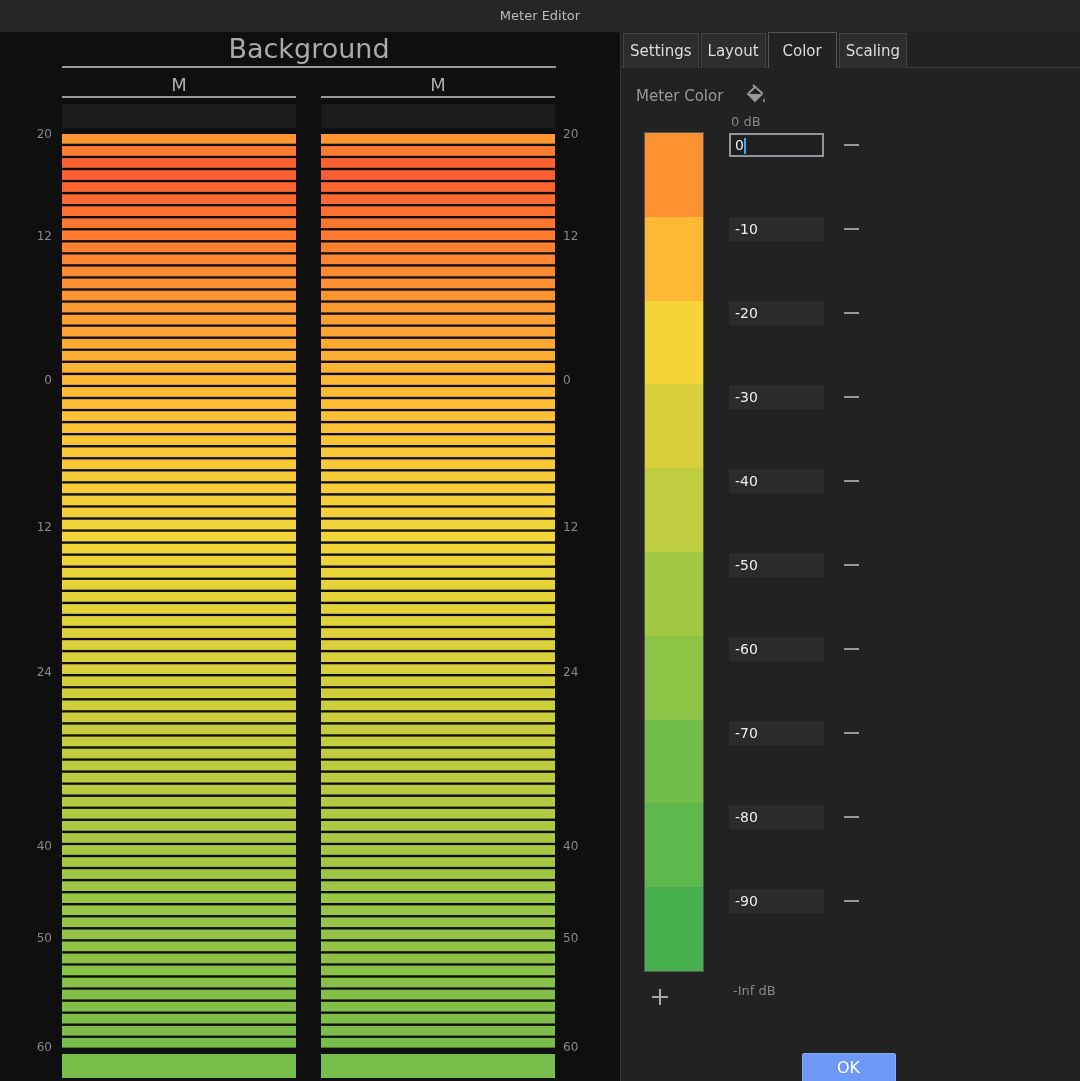 The width and height of the screenshot is (1080, 1081). What do you see at coordinates (776, 817) in the screenshot?
I see `stop-input-field: -80` at bounding box center [776, 817].